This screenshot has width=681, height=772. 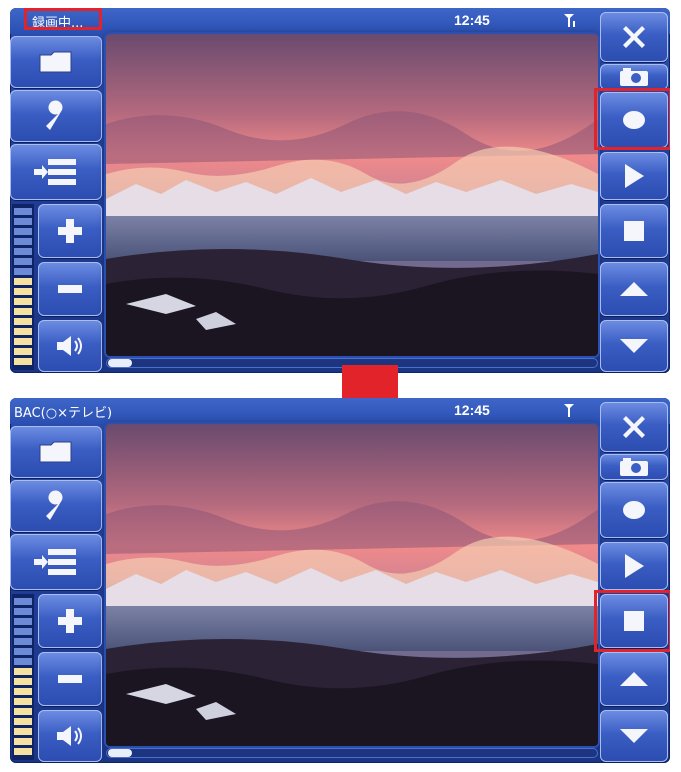 I want to click on status-bar: 録画中... 12:45, so click(x=340, y=21).